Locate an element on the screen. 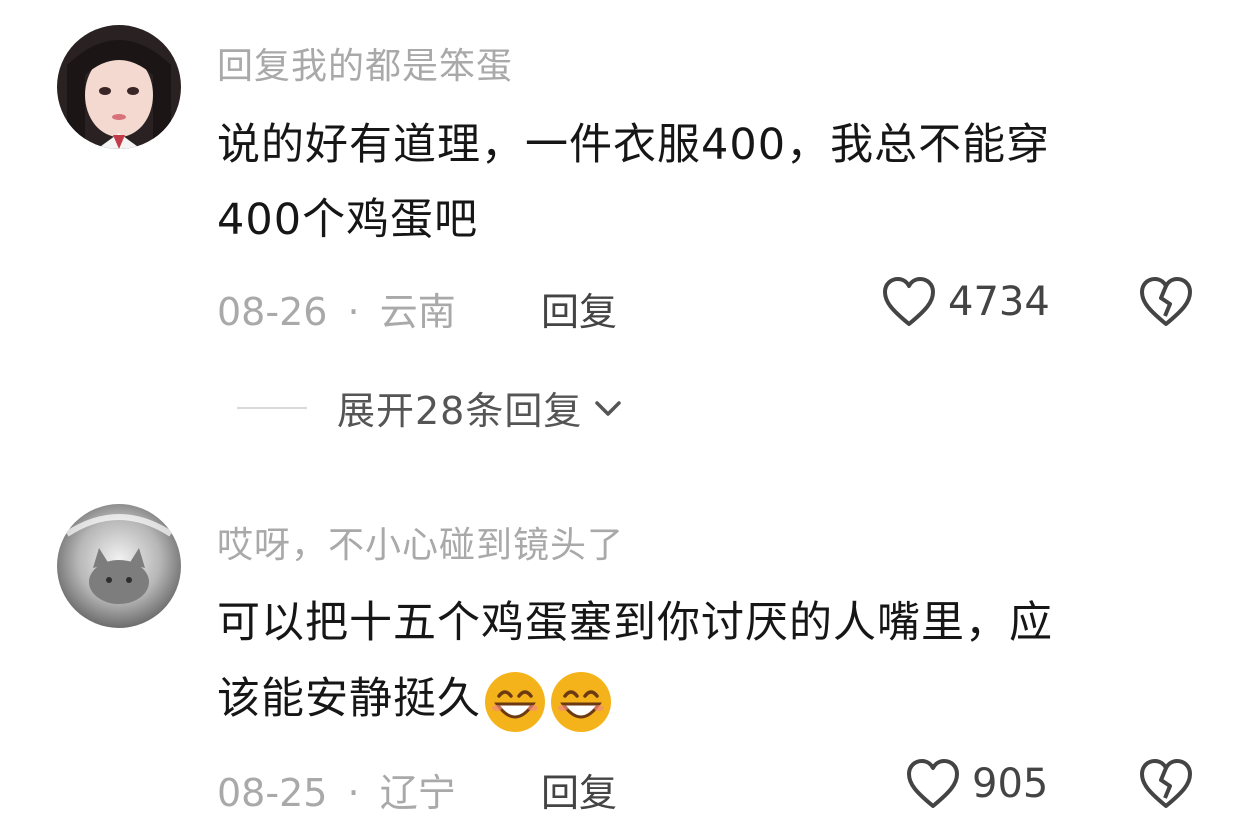 This screenshot has height=832, width=1260. expand-replies-button: 展开28条回复 is located at coordinates (431, 407).